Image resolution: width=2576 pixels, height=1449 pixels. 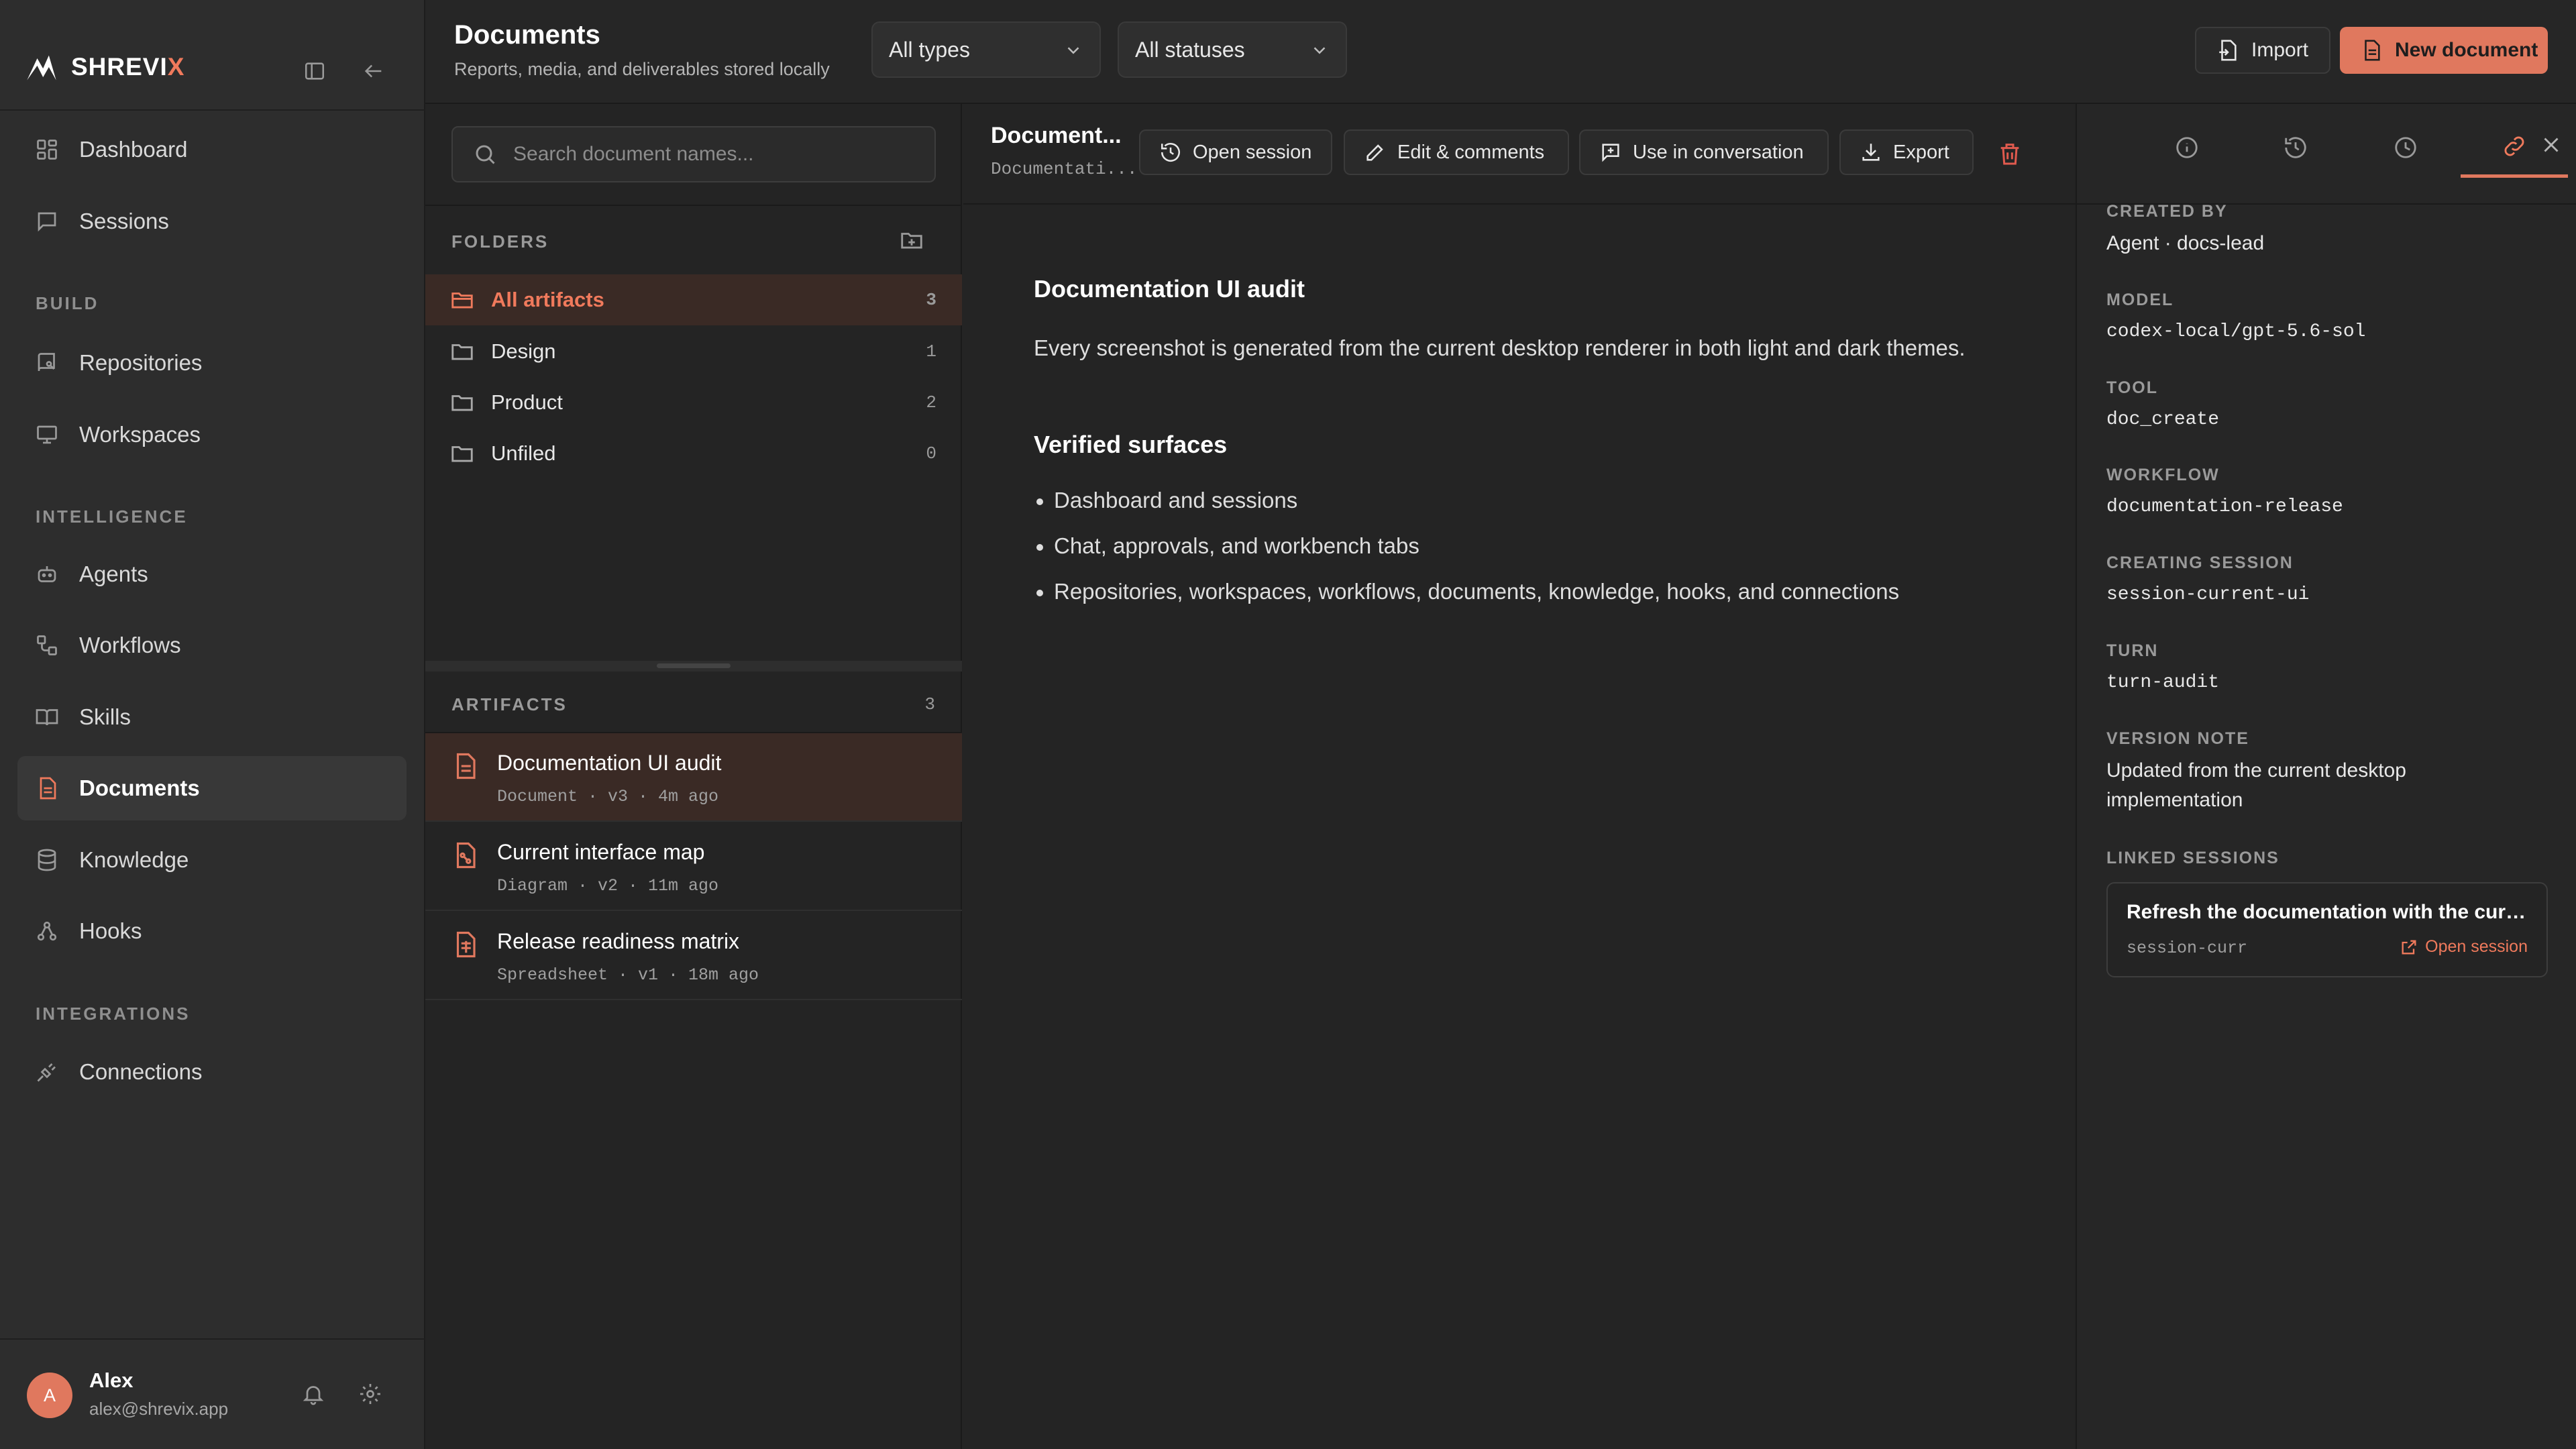 I want to click on link-icon, so click(x=2514, y=146).